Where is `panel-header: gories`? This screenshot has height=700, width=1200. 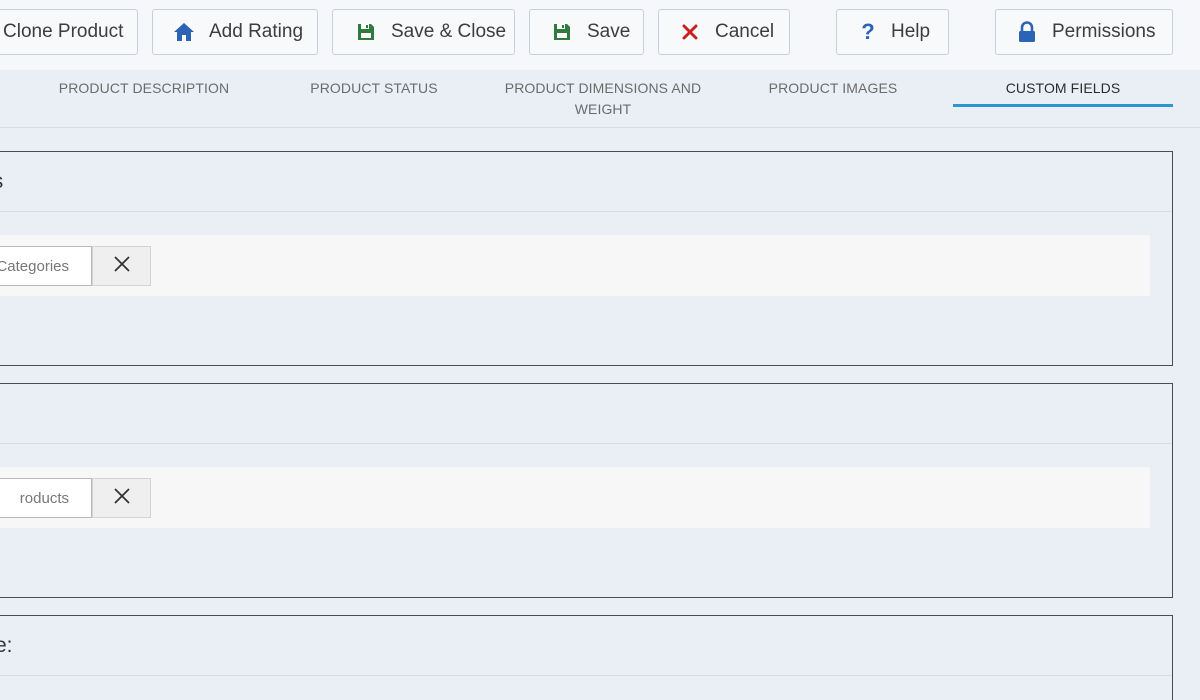
panel-header: gories is located at coordinates (586, 182).